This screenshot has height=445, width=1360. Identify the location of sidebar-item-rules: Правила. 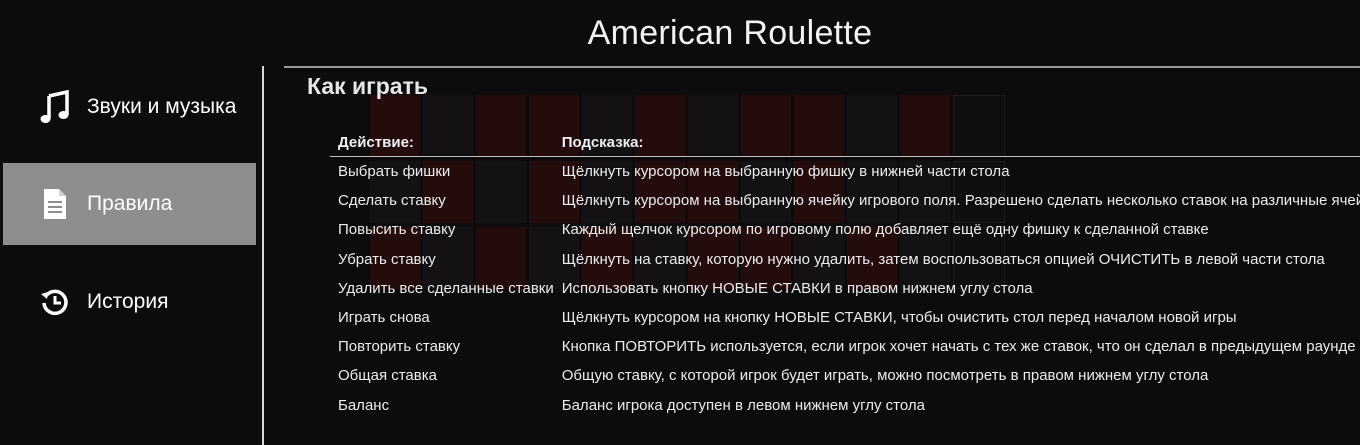
(129, 204).